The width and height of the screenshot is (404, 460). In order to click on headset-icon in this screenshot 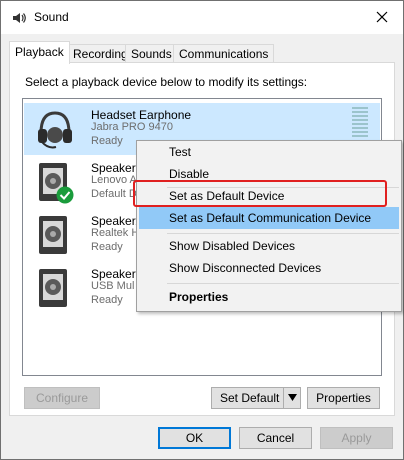, I will do `click(55, 130)`.